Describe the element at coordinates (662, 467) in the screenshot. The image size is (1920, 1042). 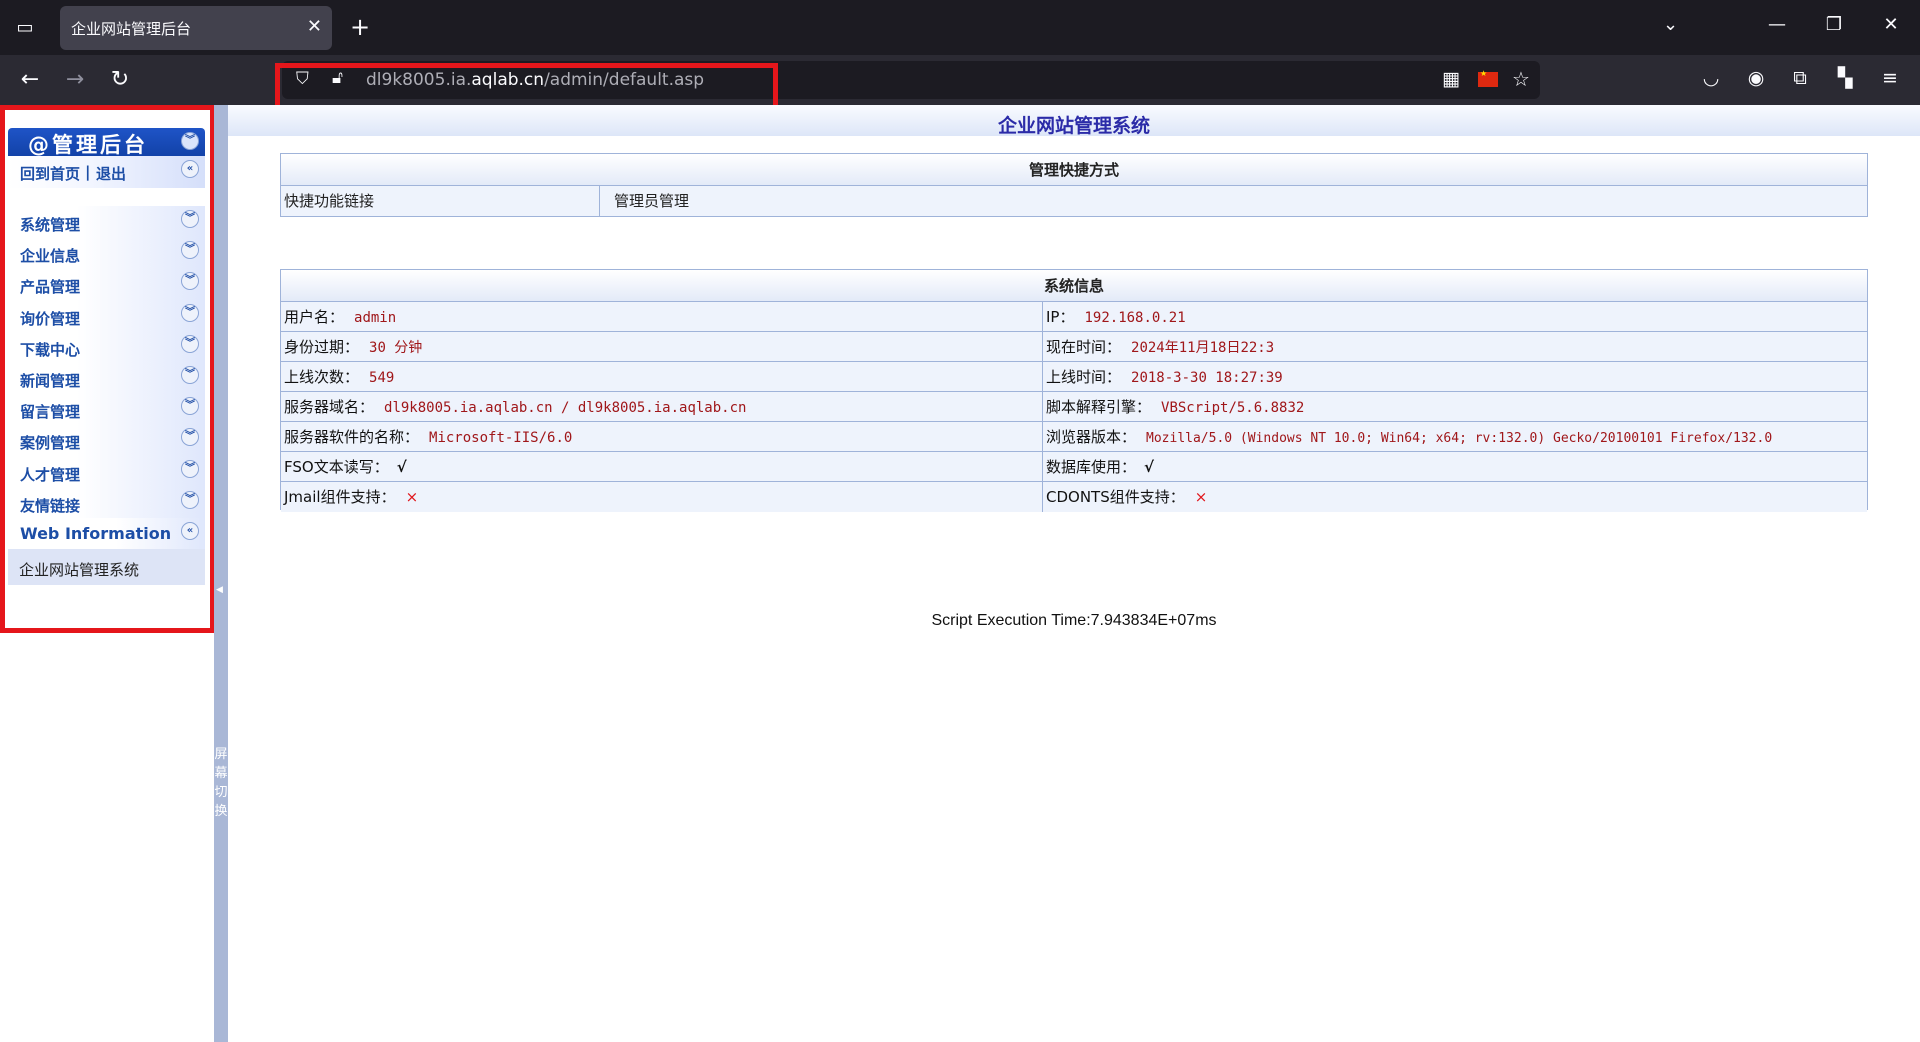
I see `info-cell: FSO文本读写： √` at that location.